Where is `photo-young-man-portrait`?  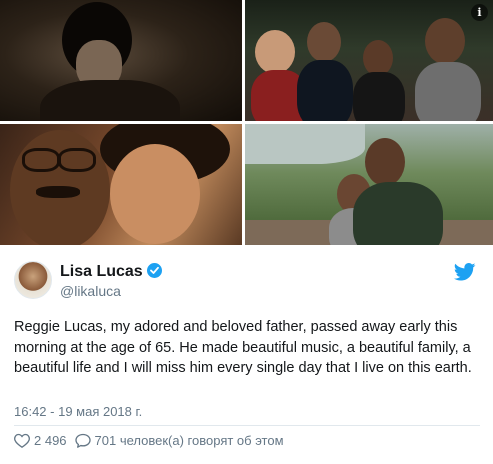
photo-young-man-portrait is located at coordinates (121, 60).